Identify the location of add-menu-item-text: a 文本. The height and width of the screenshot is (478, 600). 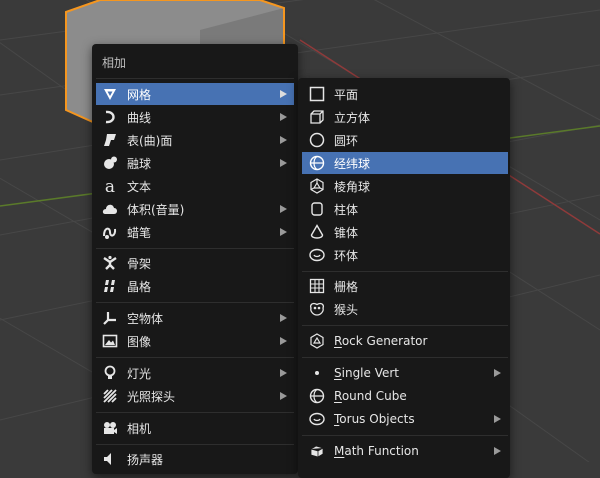
(195, 186).